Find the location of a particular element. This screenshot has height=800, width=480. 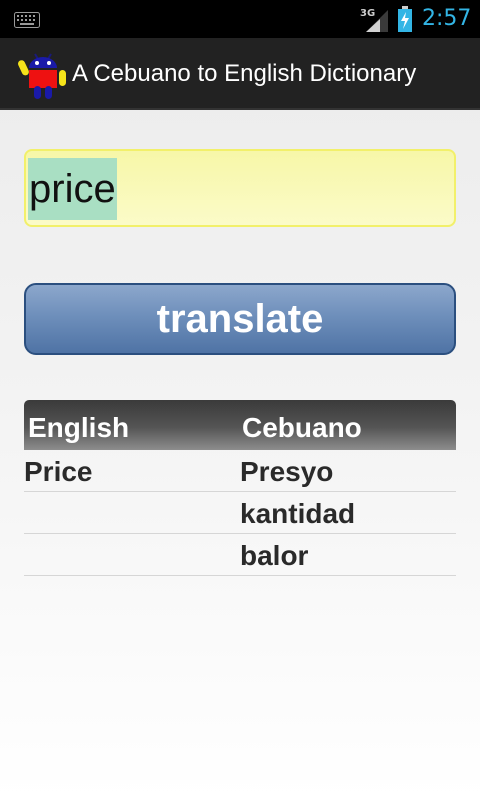

clock: 2:57 is located at coordinates (447, 18).